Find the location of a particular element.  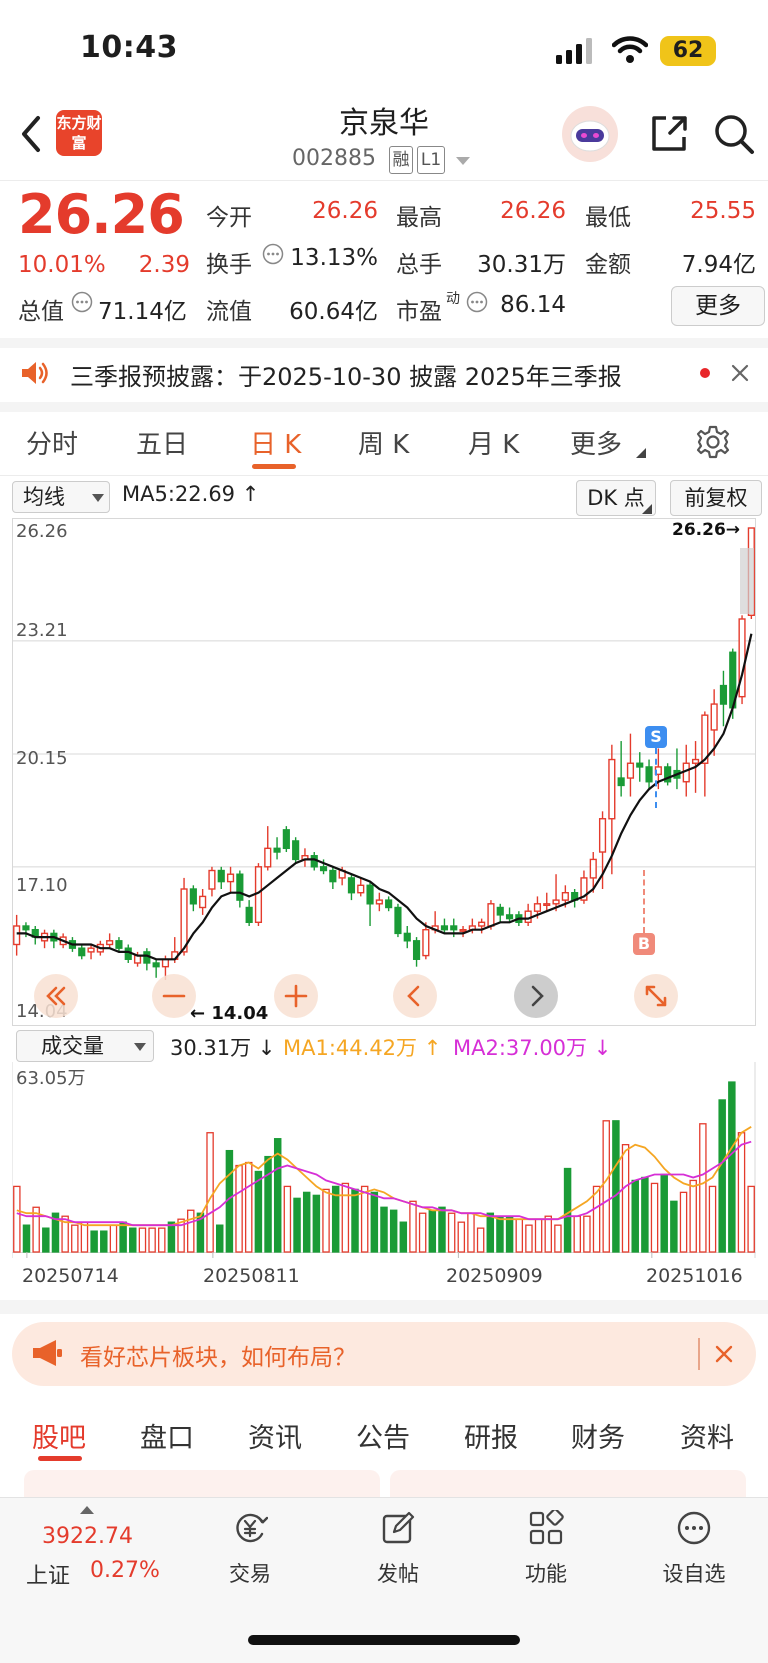

chart-scroll-start-button is located at coordinates (56, 996).